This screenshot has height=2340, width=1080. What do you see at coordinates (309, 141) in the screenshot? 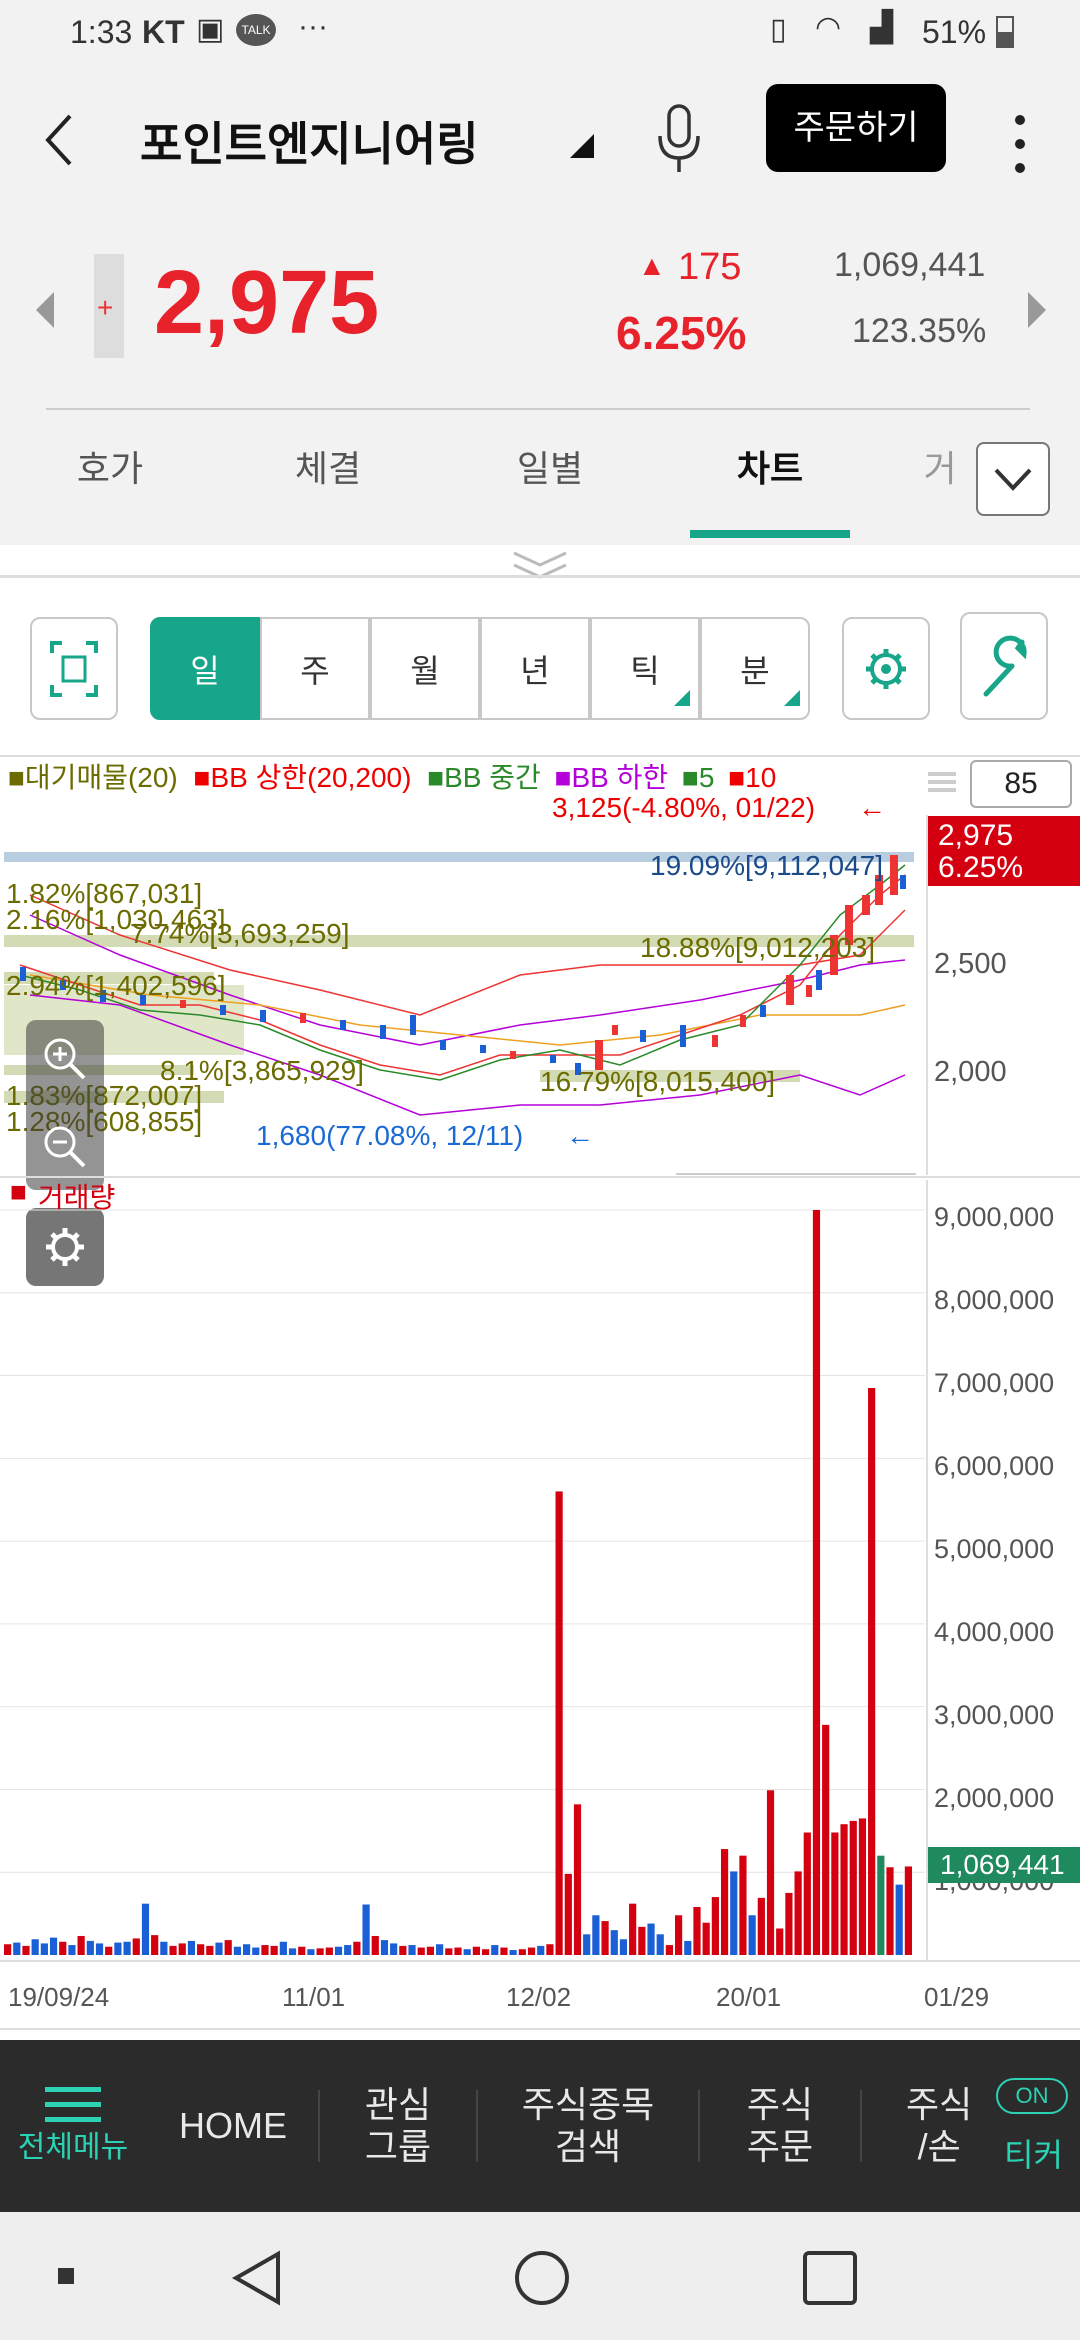
I see `stock-name: 포인트엔지니어링` at bounding box center [309, 141].